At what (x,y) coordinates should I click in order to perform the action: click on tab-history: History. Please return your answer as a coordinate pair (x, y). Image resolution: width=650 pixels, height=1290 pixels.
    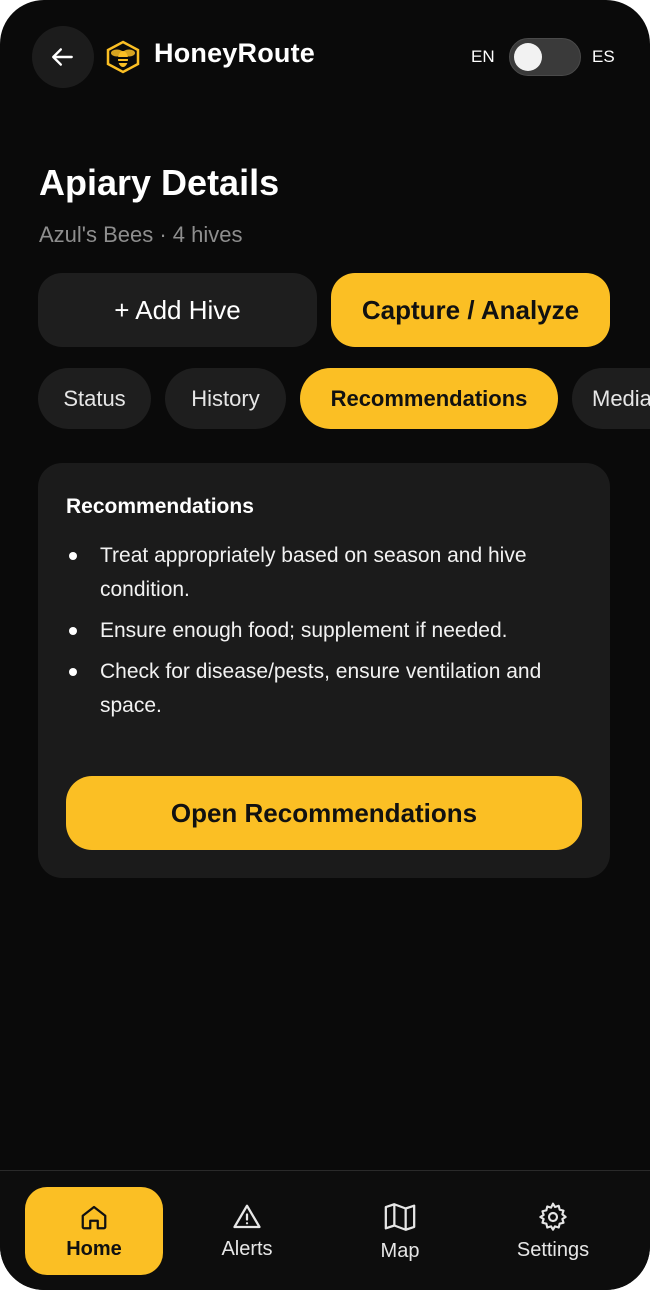
    Looking at the image, I should click on (225, 398).